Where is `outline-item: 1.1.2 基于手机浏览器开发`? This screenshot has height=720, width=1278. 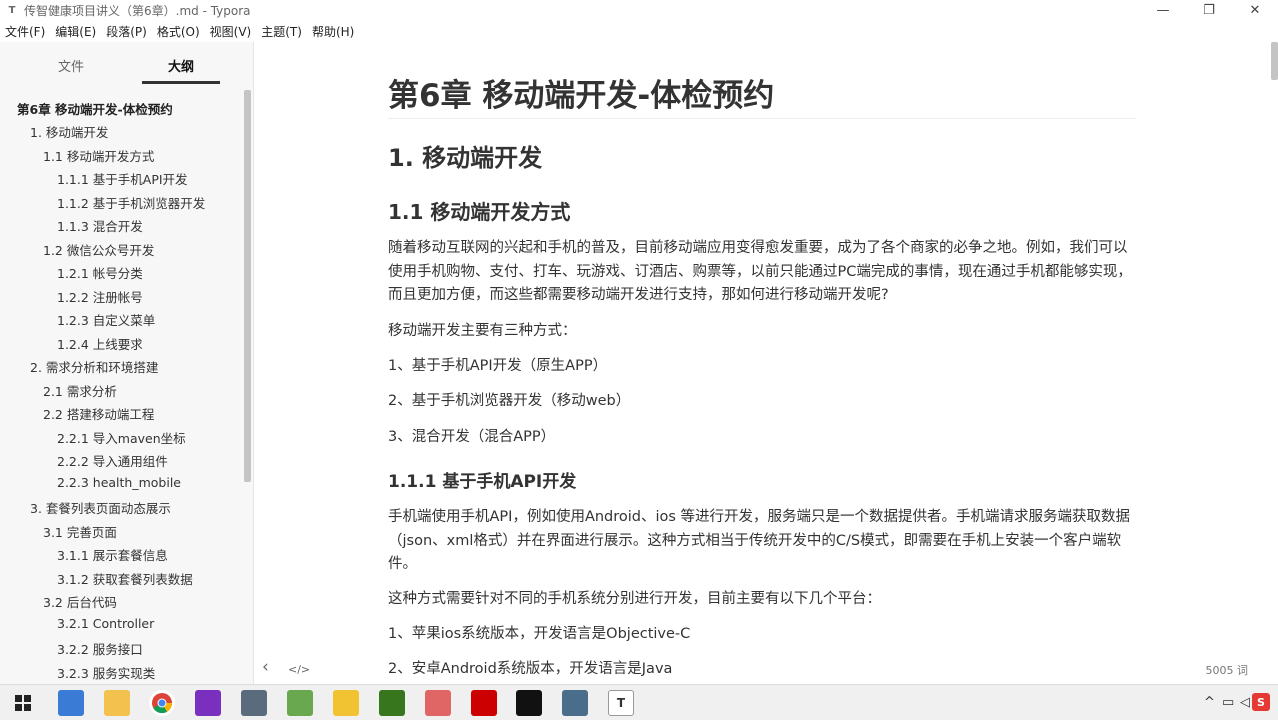 outline-item: 1.1.2 基于手机浏览器开发 is located at coordinates (131, 202).